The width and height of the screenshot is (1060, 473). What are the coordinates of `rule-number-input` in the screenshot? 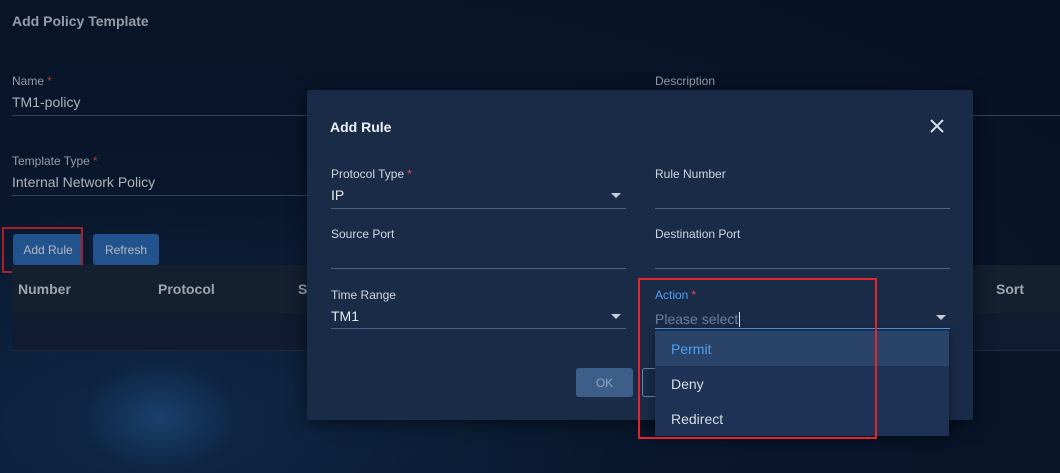 It's located at (802, 208).